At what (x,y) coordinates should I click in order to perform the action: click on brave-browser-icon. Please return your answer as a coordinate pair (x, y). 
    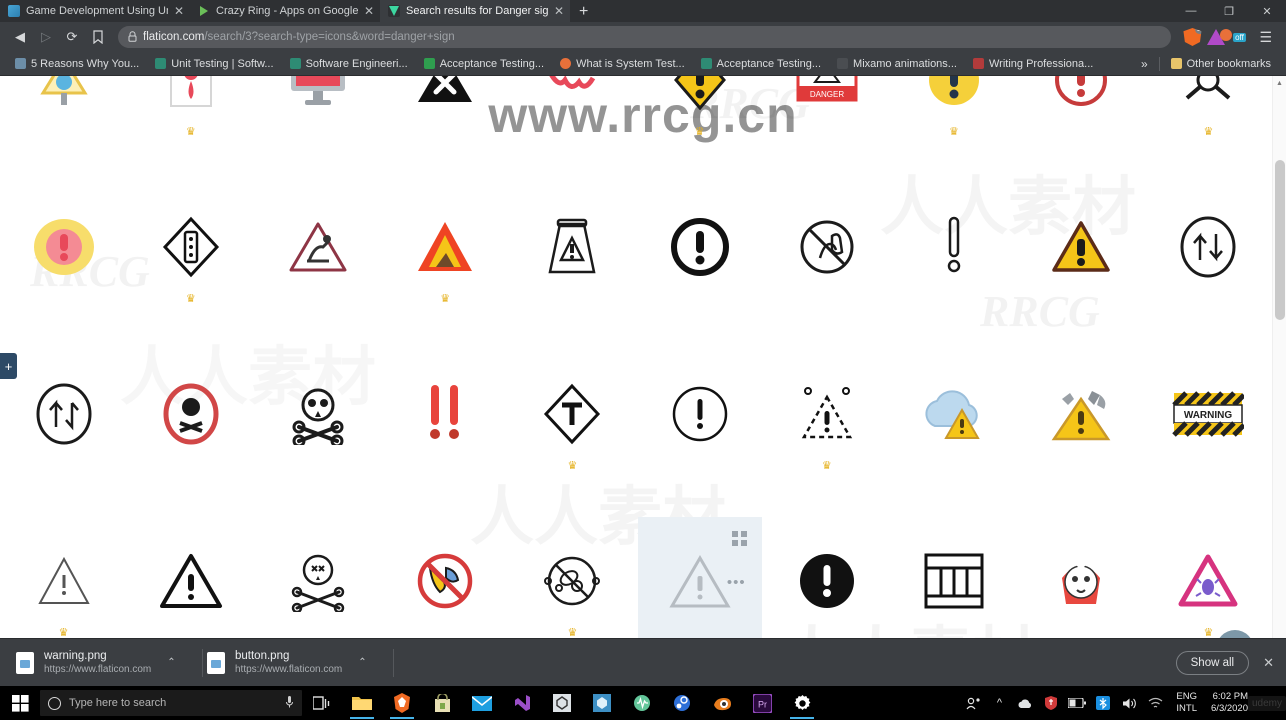
    Looking at the image, I should click on (402, 703).